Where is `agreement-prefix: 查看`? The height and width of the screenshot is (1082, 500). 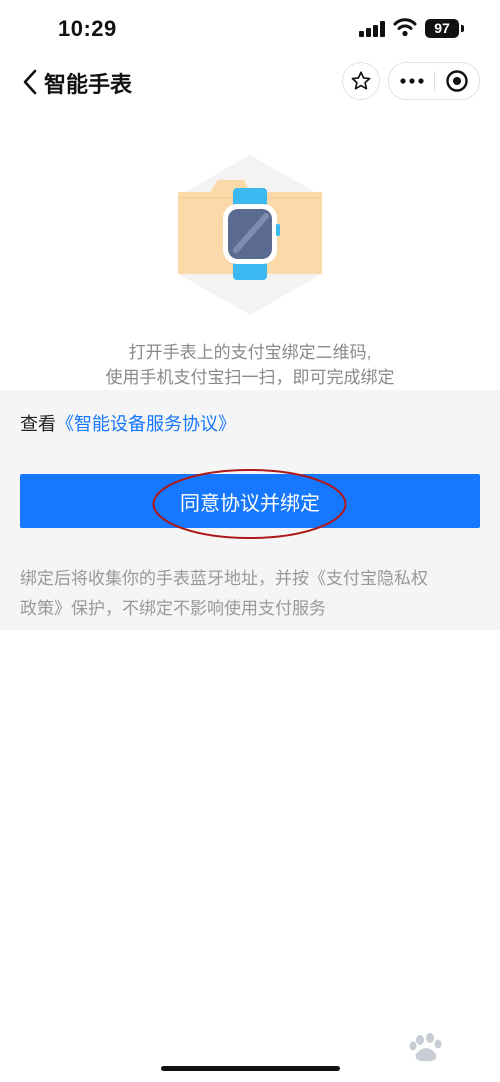
agreement-prefix: 查看 is located at coordinates (38, 424).